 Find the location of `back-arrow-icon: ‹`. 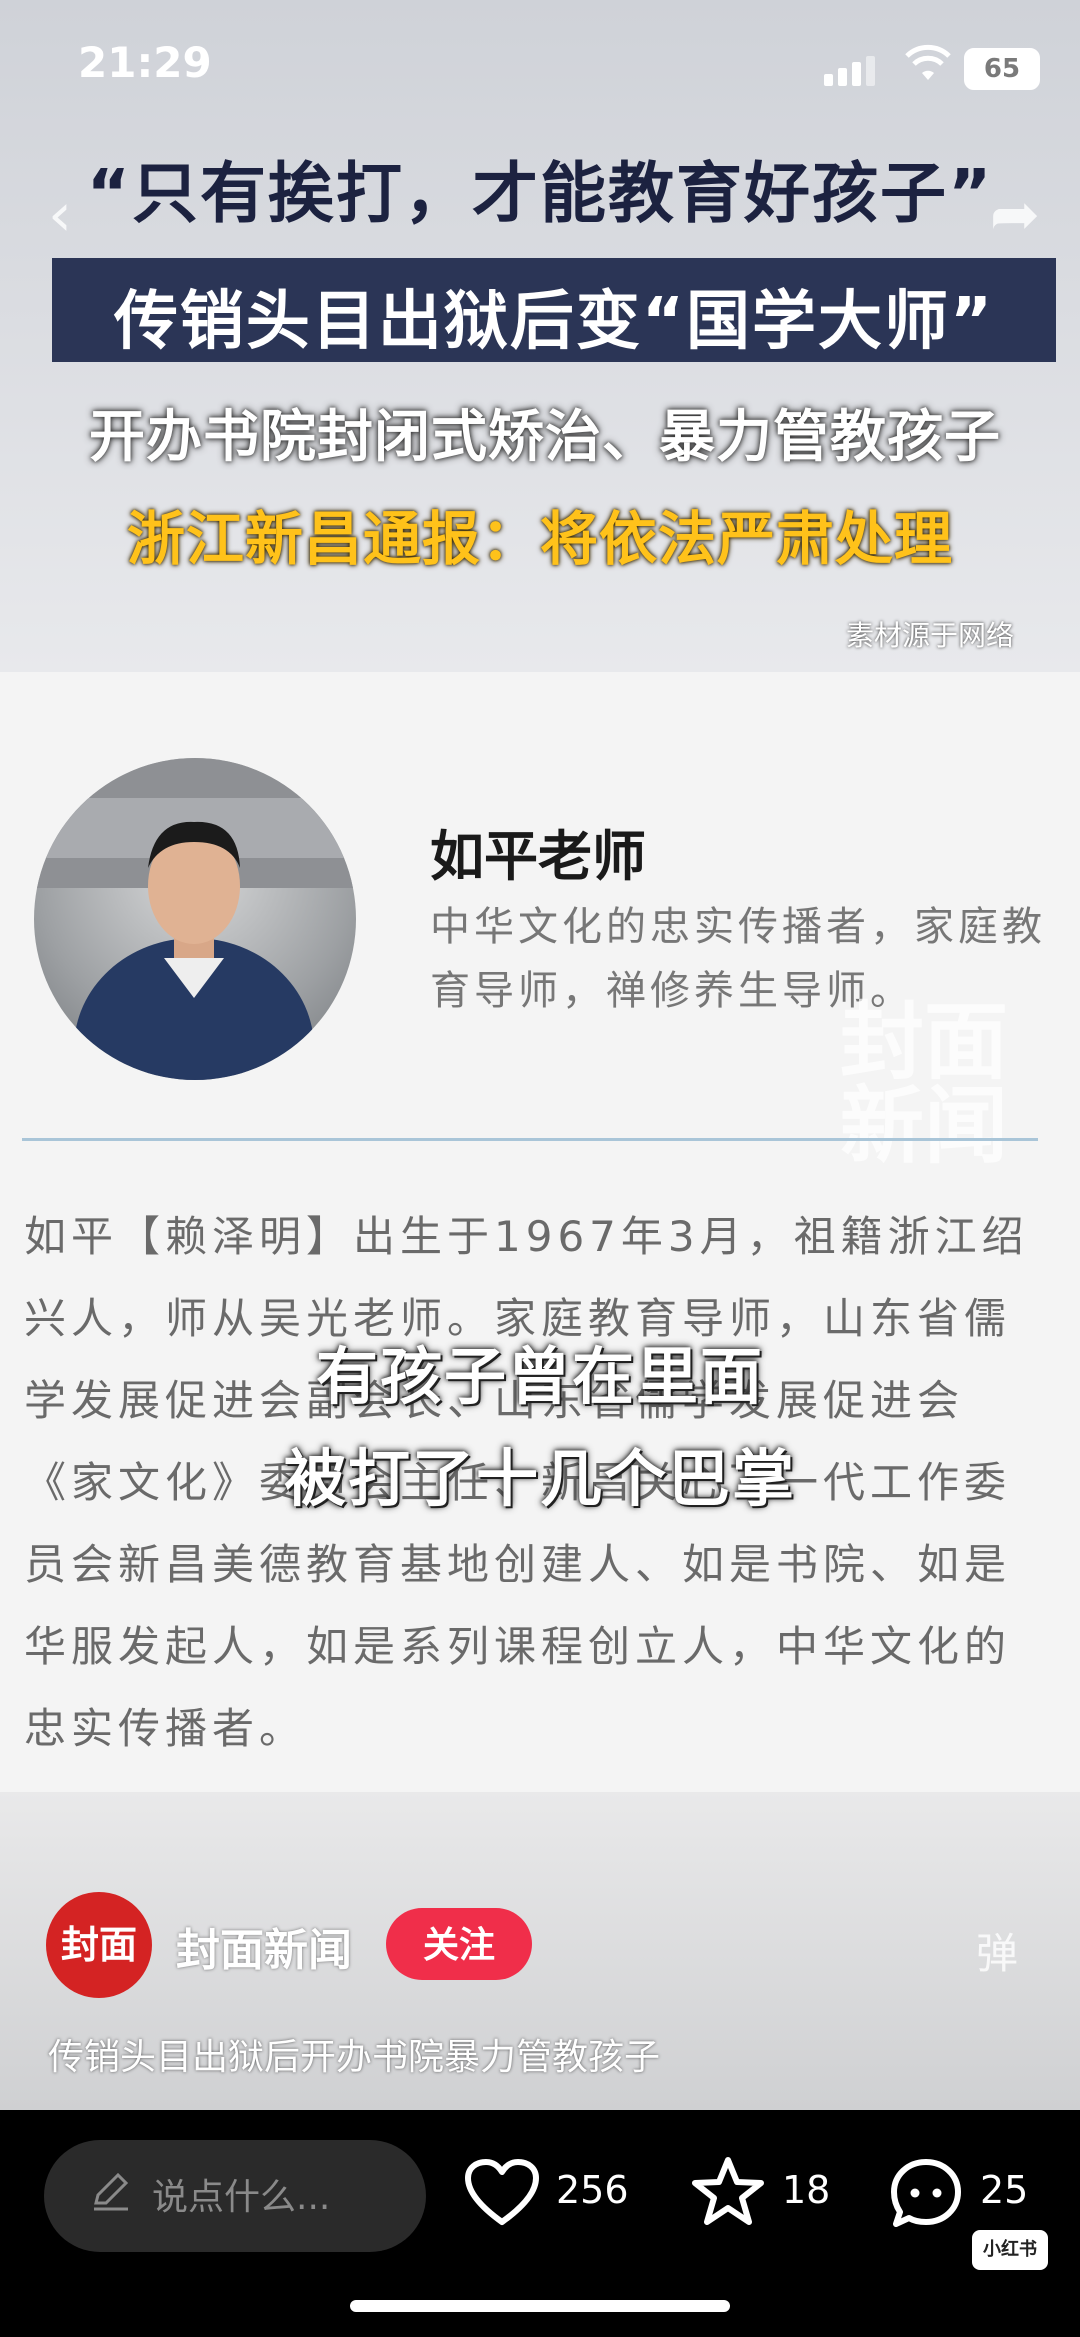

back-arrow-icon: ‹ is located at coordinates (60, 215).